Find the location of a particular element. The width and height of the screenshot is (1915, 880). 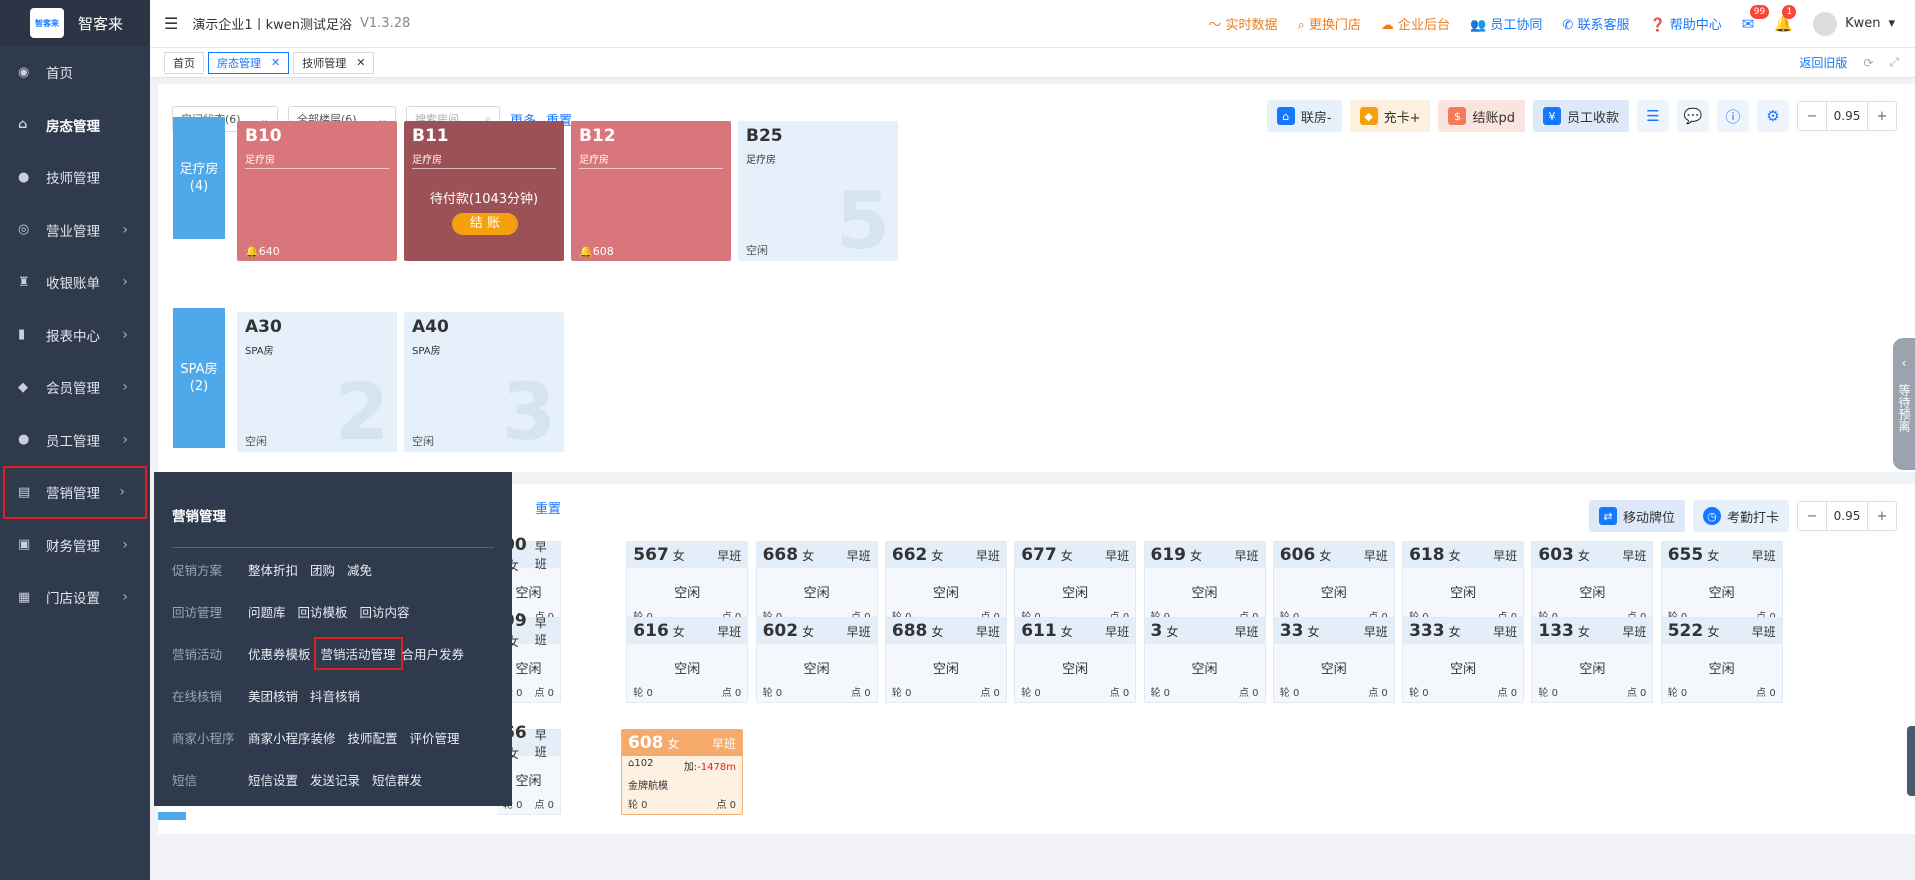

submenu-item: 抖音核销 is located at coordinates (335, 695).